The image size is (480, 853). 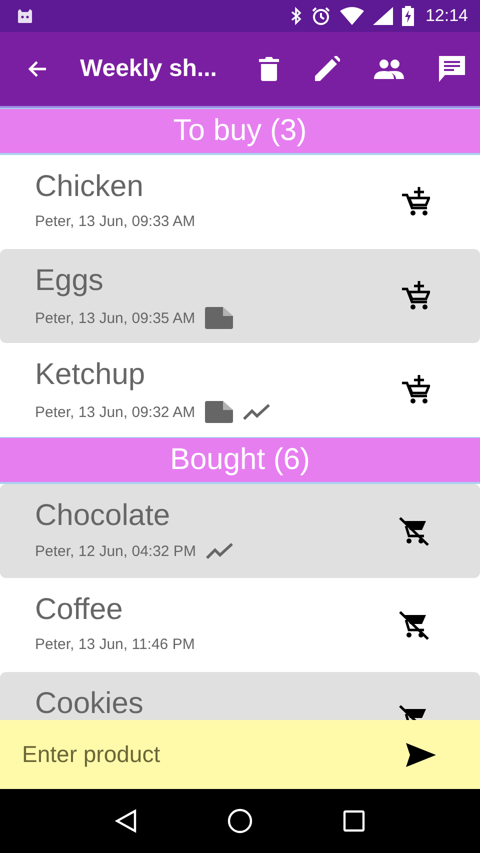 What do you see at coordinates (421, 754) in the screenshot?
I see `send-icon` at bounding box center [421, 754].